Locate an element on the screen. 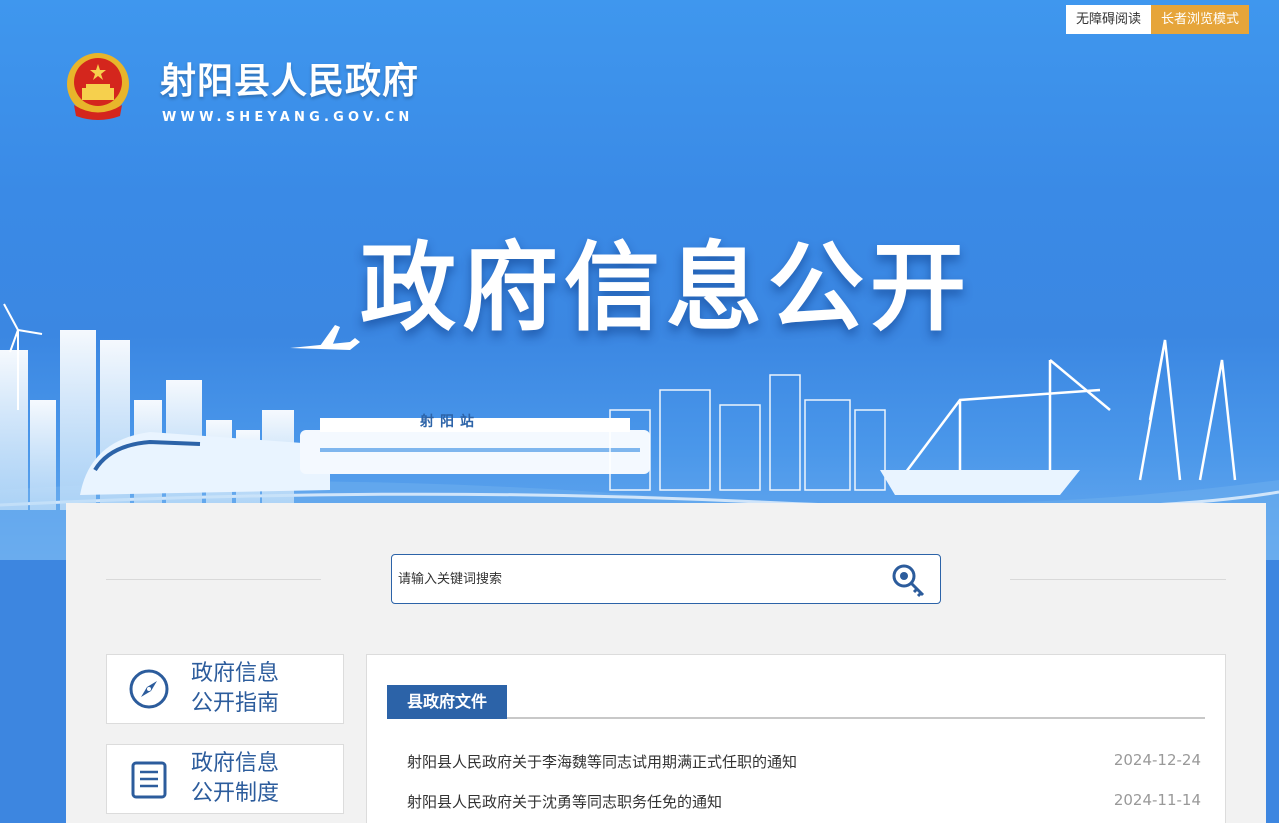 The height and width of the screenshot is (823, 1279). station-sign: 射阳站 is located at coordinates (449, 421).